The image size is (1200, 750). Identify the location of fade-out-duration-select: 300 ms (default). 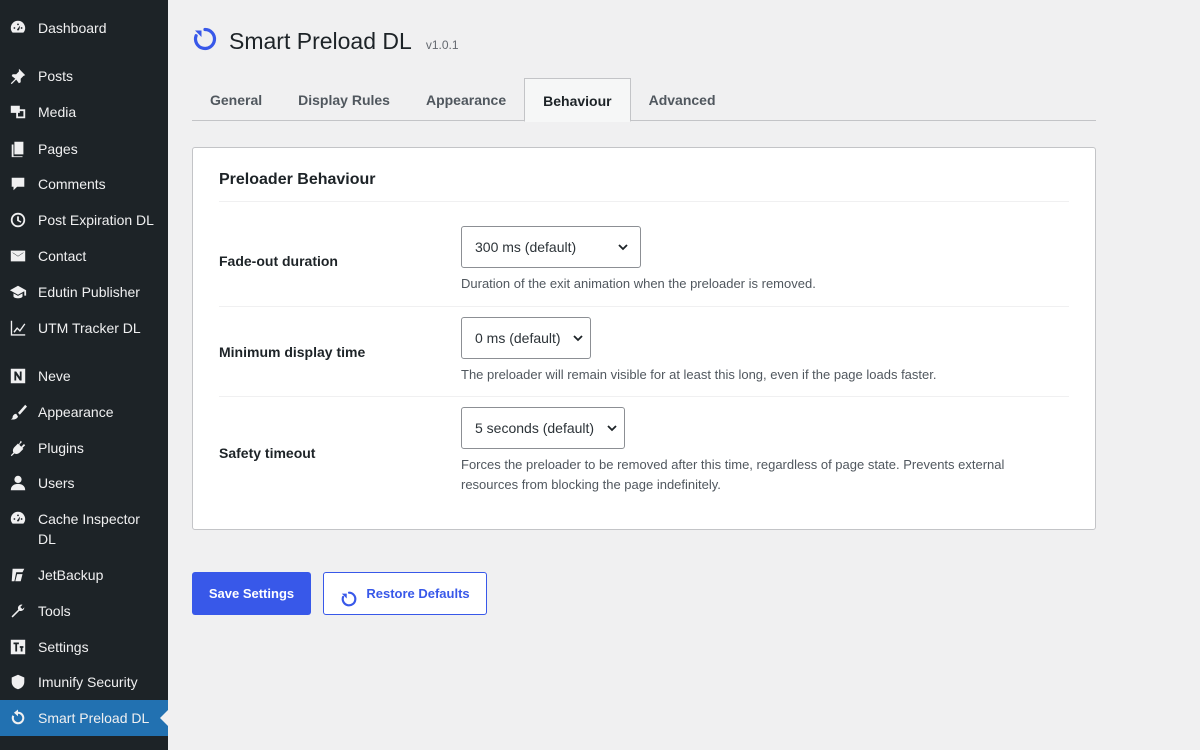
(551, 247).